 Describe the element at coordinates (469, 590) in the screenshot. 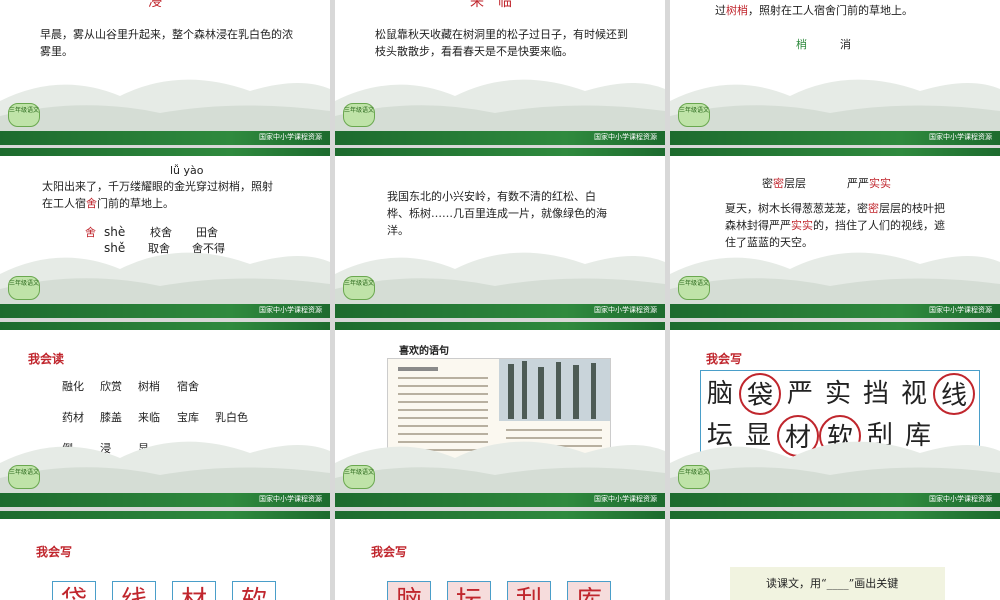

I see `char-box: 坛` at that location.